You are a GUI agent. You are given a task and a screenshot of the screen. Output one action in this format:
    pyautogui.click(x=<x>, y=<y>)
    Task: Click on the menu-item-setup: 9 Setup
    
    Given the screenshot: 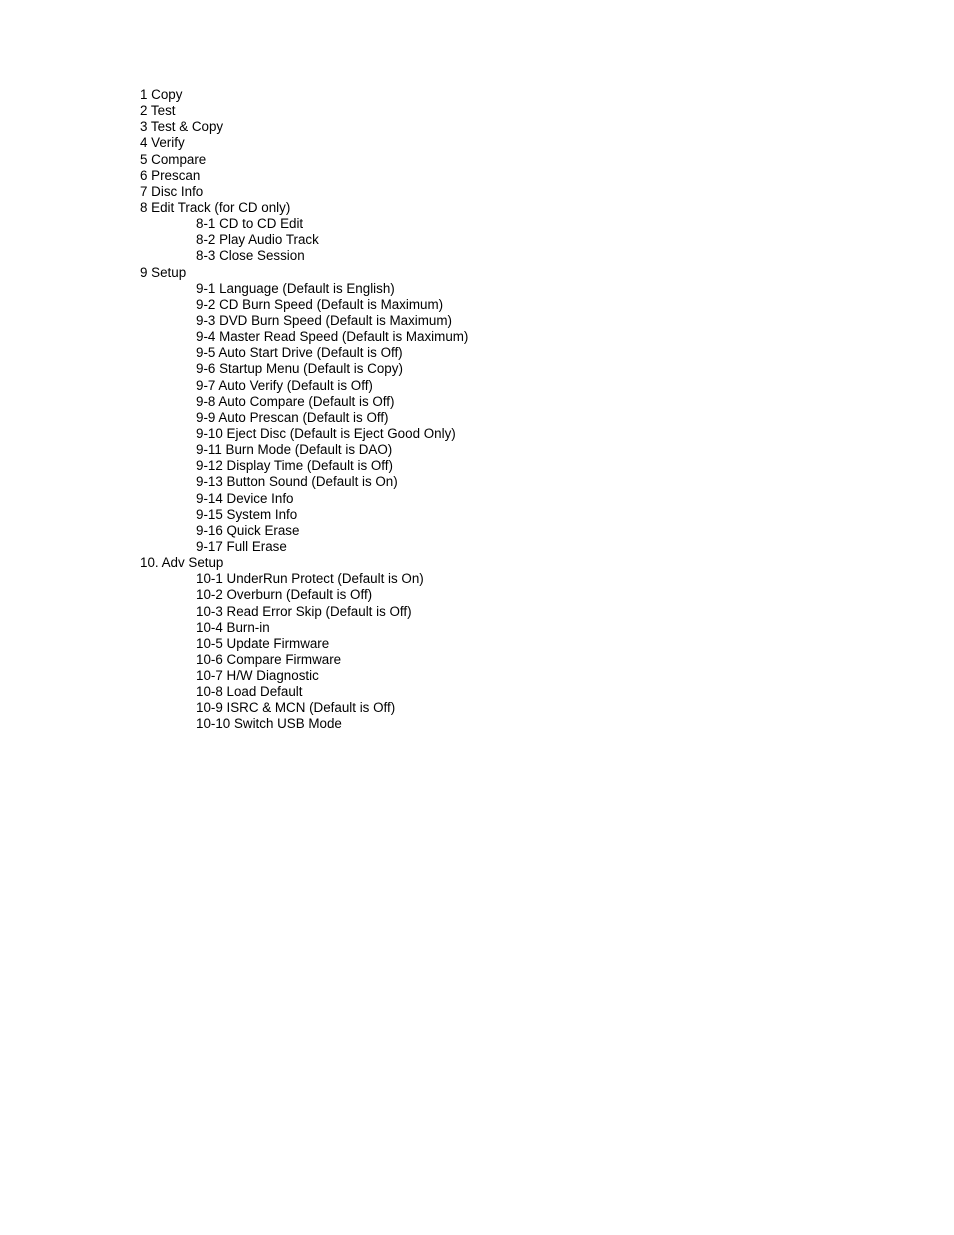 What is the action you would take?
    pyautogui.click(x=163, y=272)
    